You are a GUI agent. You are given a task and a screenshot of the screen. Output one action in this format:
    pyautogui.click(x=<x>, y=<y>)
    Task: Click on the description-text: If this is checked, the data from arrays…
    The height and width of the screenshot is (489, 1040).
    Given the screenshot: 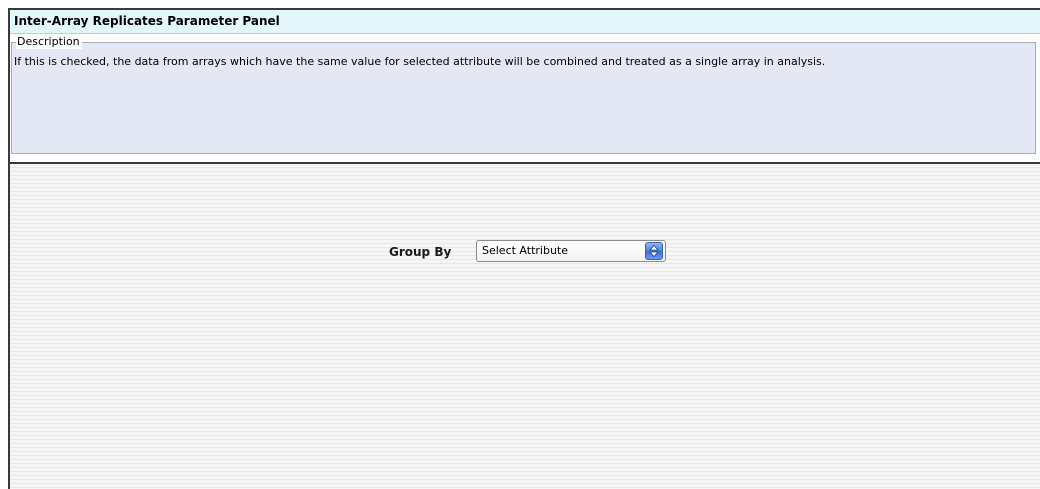 What is the action you would take?
    pyautogui.click(x=420, y=61)
    